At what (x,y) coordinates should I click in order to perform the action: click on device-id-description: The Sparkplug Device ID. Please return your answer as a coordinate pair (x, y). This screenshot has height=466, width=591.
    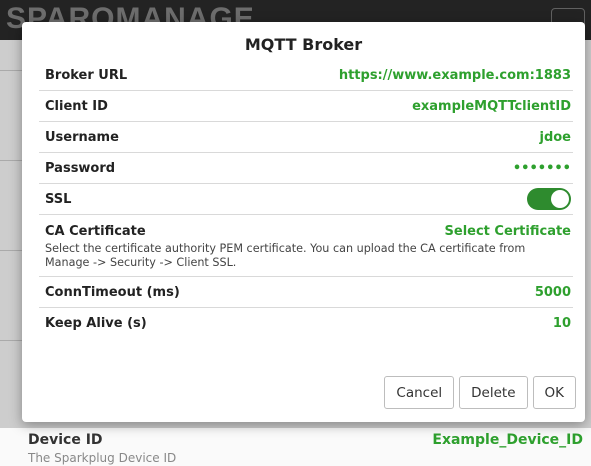
    Looking at the image, I should click on (102, 458).